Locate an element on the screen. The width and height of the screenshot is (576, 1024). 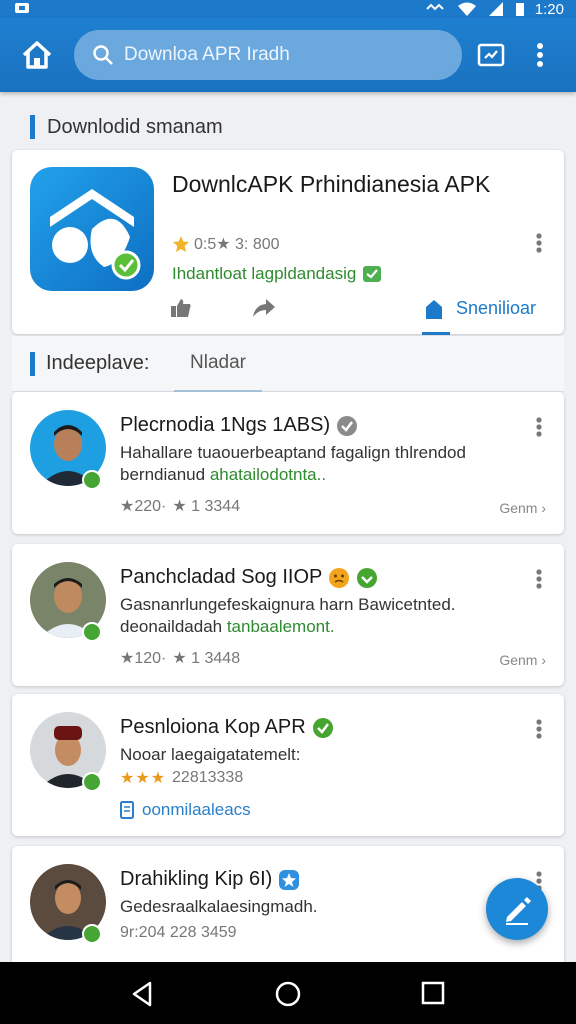
item-title-text: Pesnloiona Kop APR is located at coordinates (213, 727).